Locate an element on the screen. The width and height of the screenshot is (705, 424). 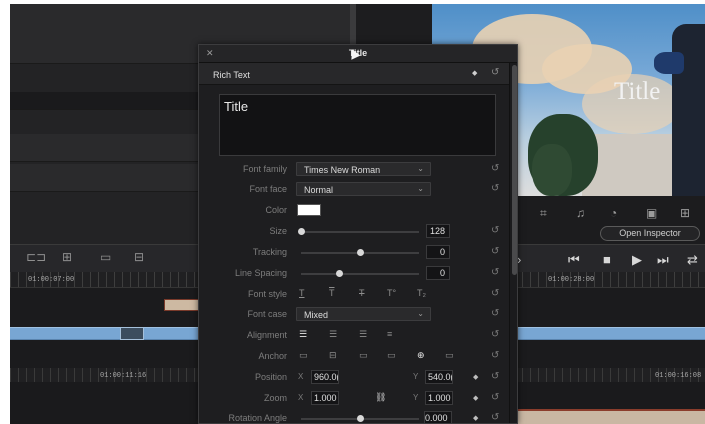
rich-text-value: Title is located at coordinates (236, 106).